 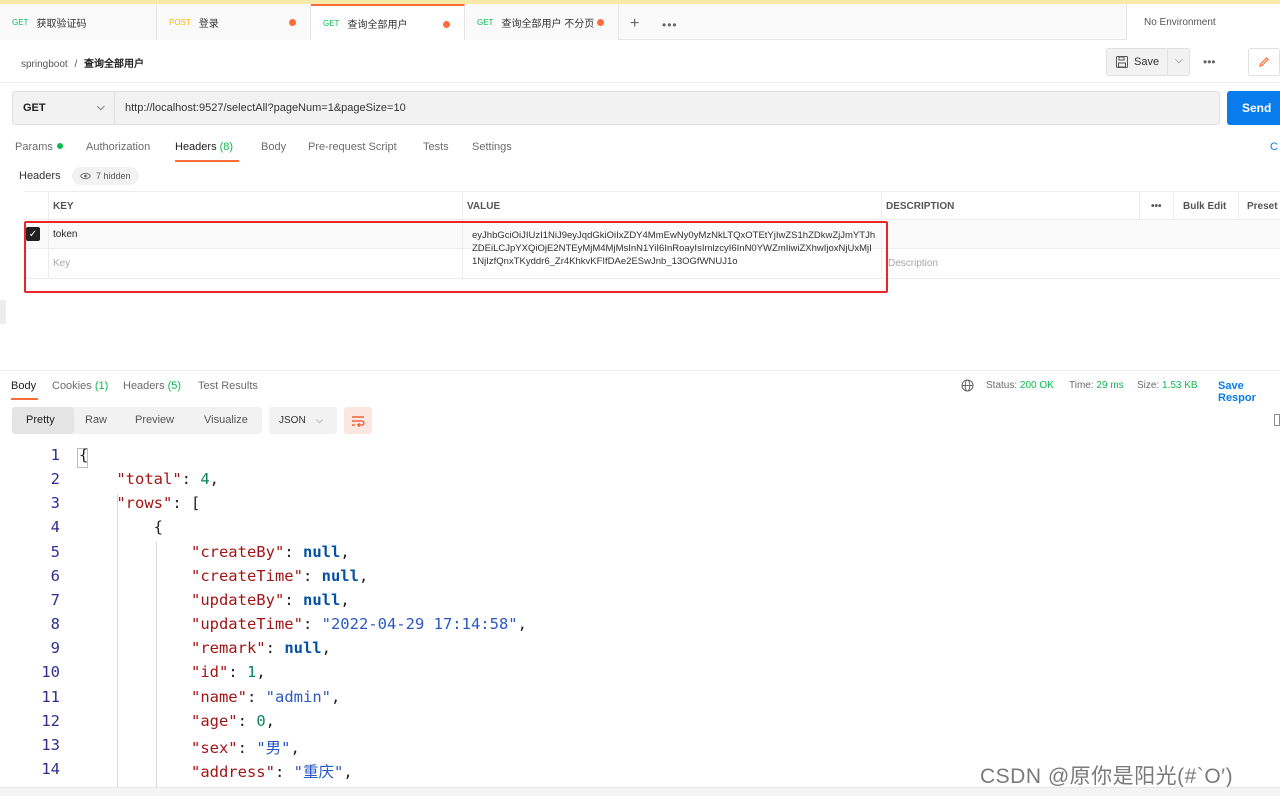 What do you see at coordinates (149, 479) in the screenshot?
I see `code-token: "total"` at bounding box center [149, 479].